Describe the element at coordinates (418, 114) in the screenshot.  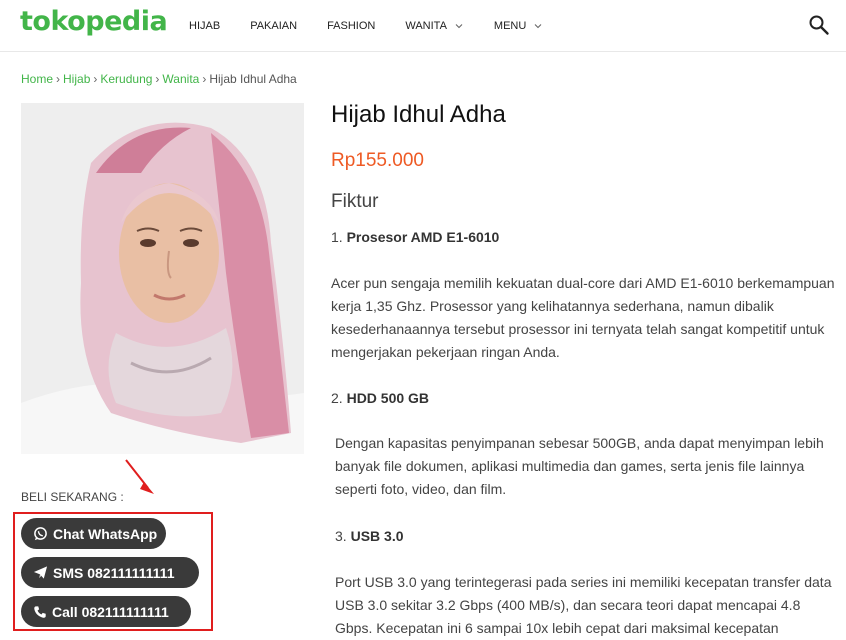
I see `product-title: Hijab Idhul Adha` at that location.